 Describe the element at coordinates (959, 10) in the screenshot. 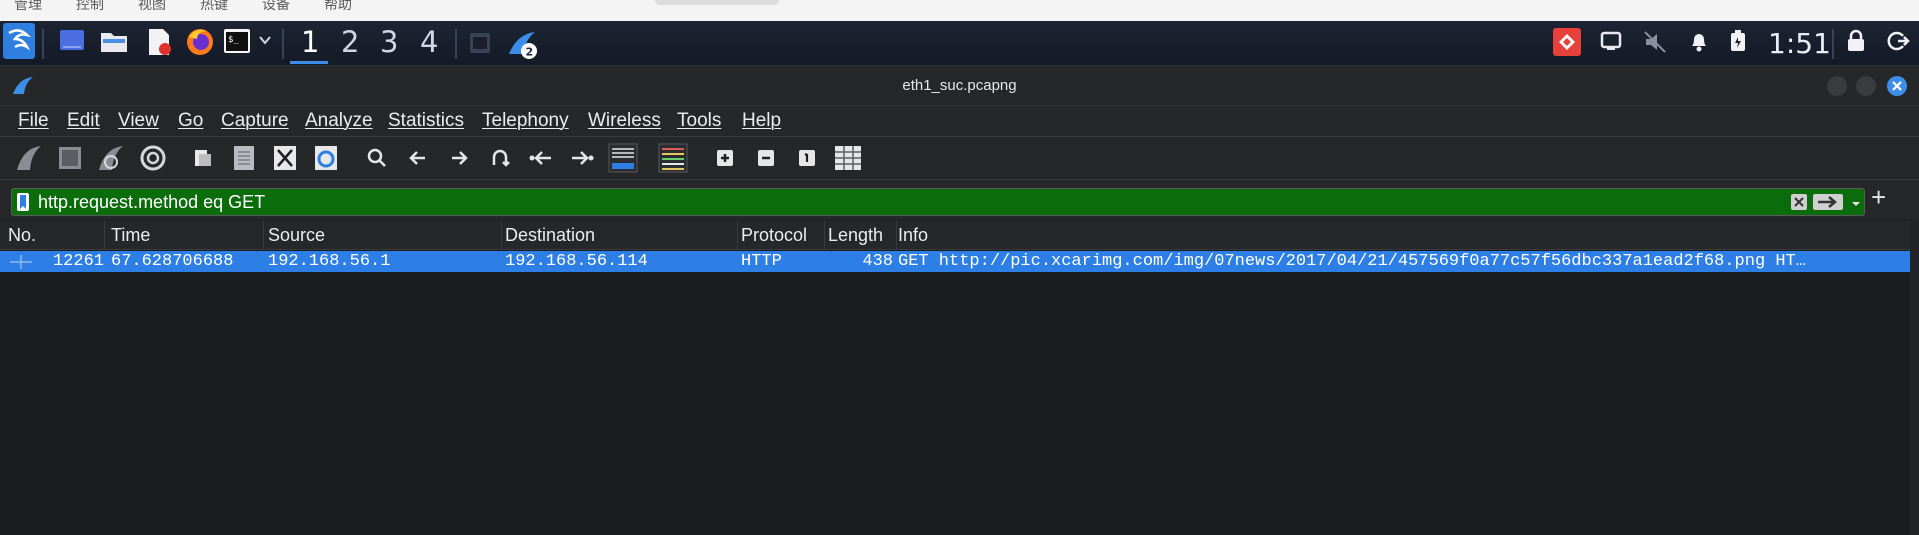

I see `host-menu-bar: 管理 控制 视图 热键 设备 帮助` at that location.